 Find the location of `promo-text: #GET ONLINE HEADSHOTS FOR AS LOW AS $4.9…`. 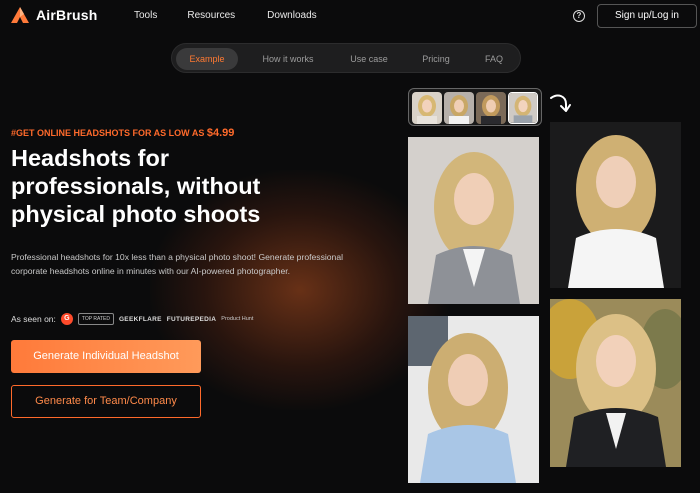

promo-text: #GET ONLINE HEADSHOTS FOR AS LOW AS $4.9… is located at coordinates (122, 133).